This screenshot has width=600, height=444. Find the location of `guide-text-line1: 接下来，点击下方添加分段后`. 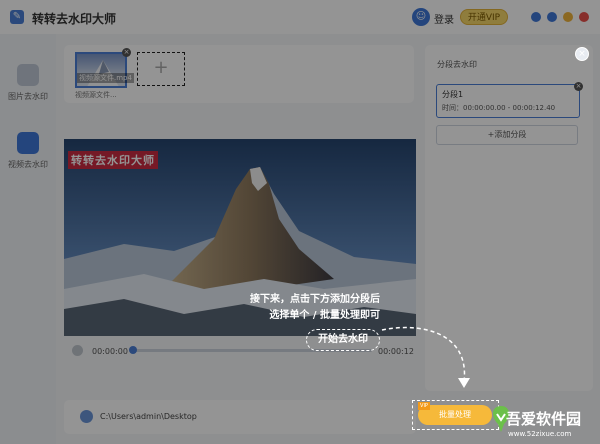

guide-text-line1: 接下来，点击下方添加分段后 is located at coordinates (315, 299).